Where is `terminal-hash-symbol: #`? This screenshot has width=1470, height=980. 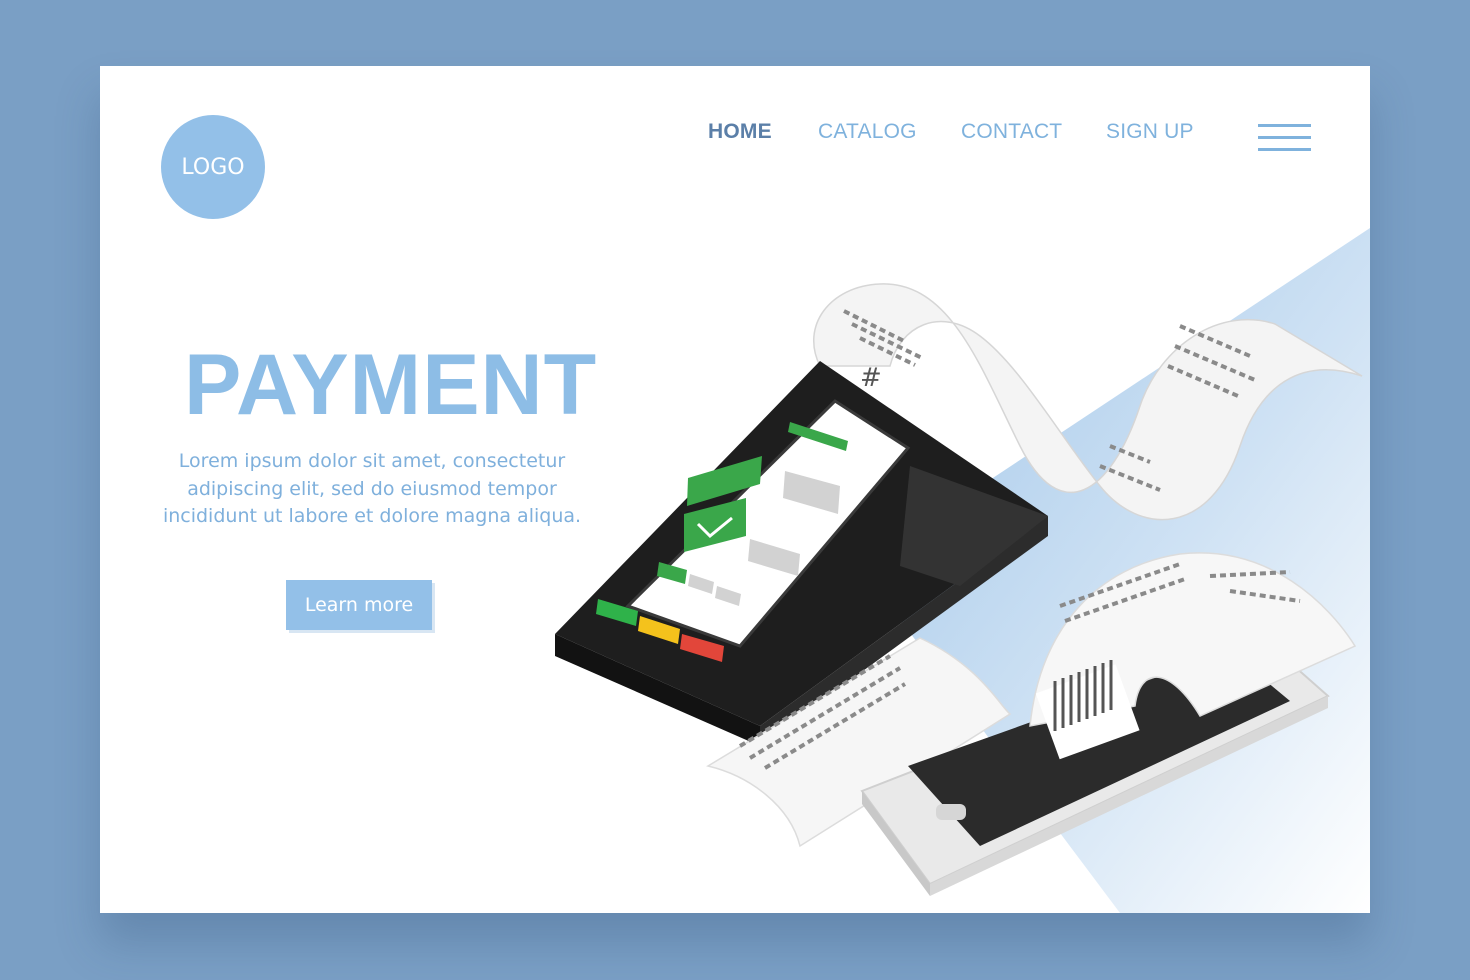 terminal-hash-symbol: # is located at coordinates (871, 378).